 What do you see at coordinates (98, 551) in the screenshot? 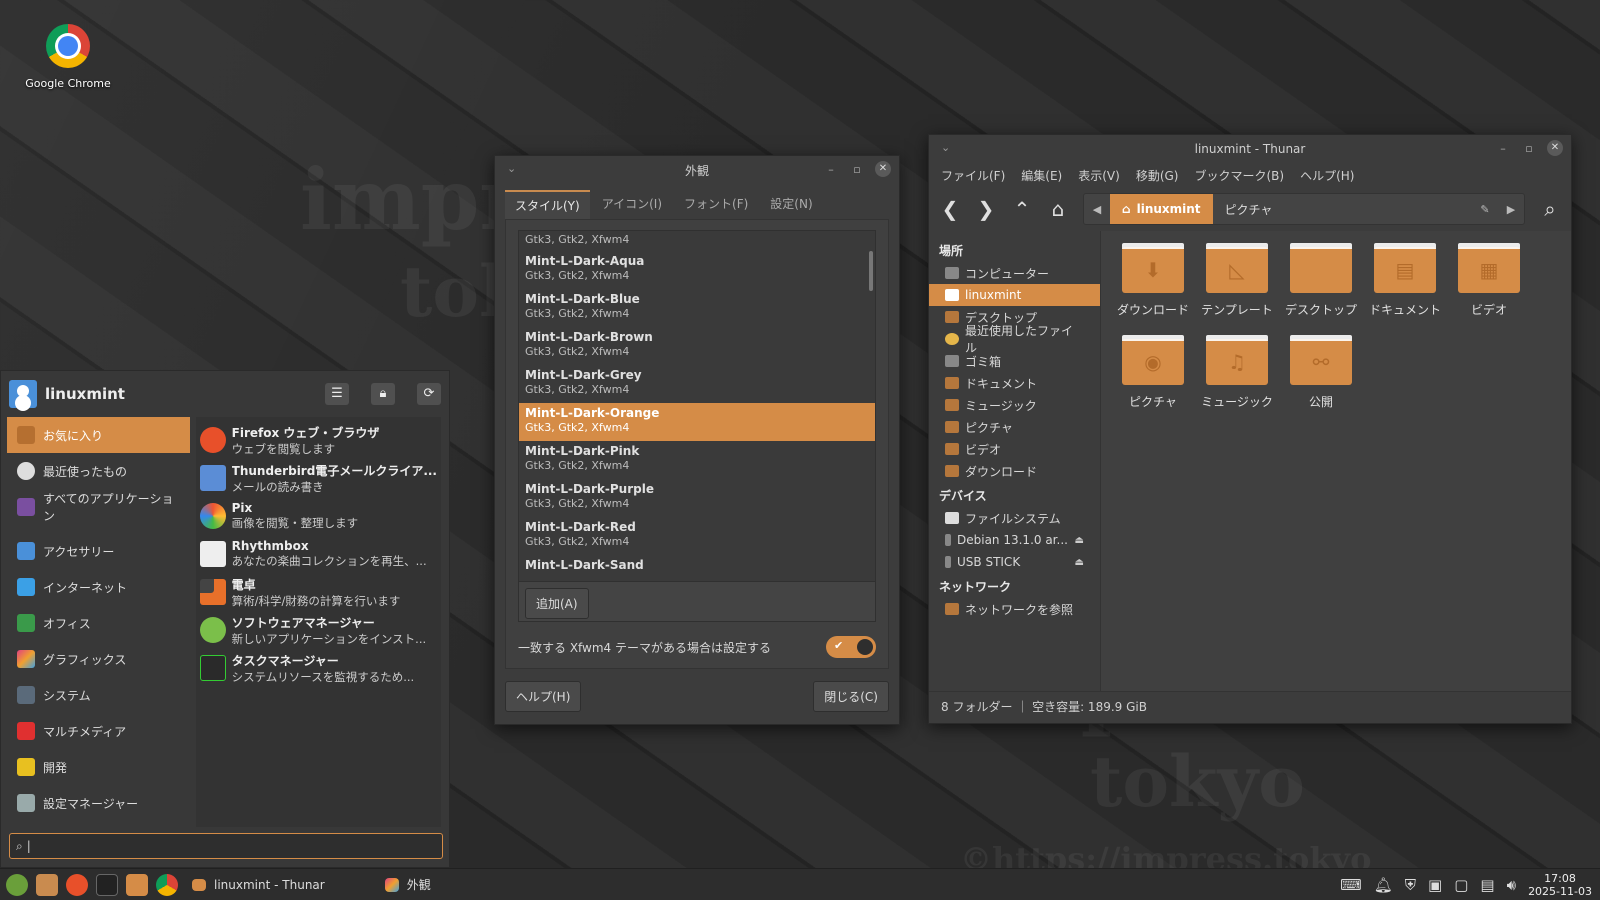
I see `category-accessories: アクセサリー` at bounding box center [98, 551].